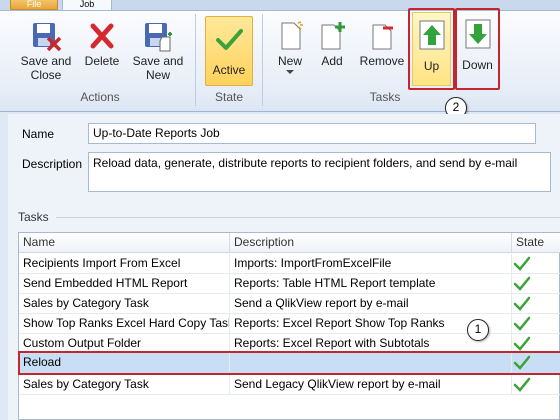  I want to click on group-label-actions: Actions, so click(100, 97).